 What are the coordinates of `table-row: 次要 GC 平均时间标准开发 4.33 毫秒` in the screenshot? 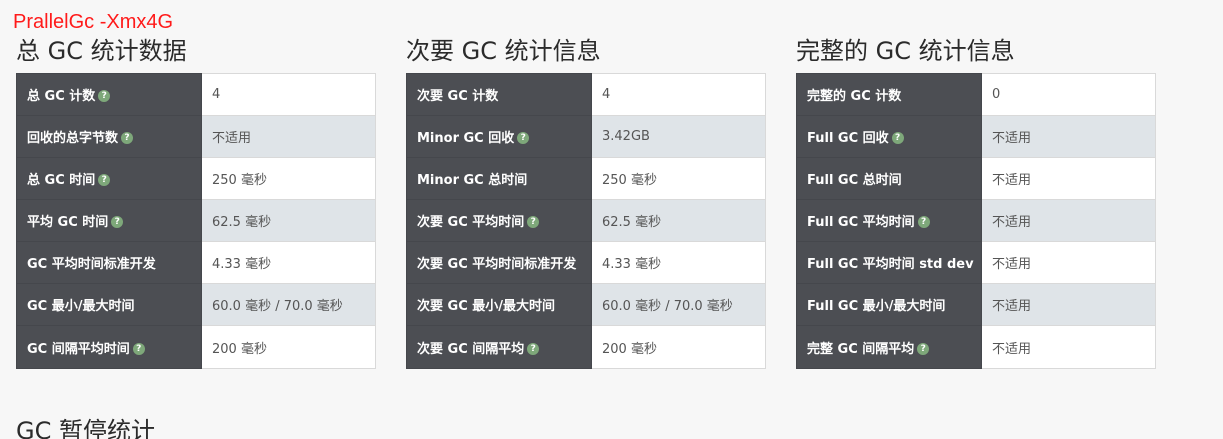 It's located at (586, 262).